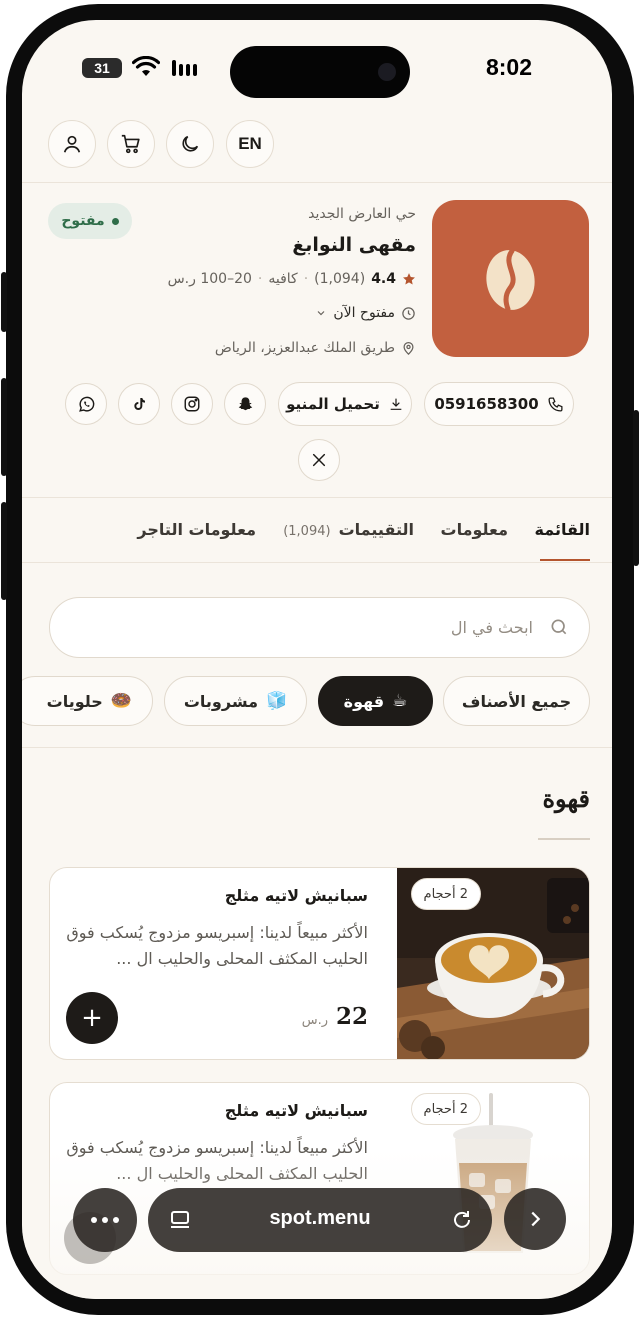 This screenshot has width=640, height=1319. I want to click on user-icon, so click(72, 144).